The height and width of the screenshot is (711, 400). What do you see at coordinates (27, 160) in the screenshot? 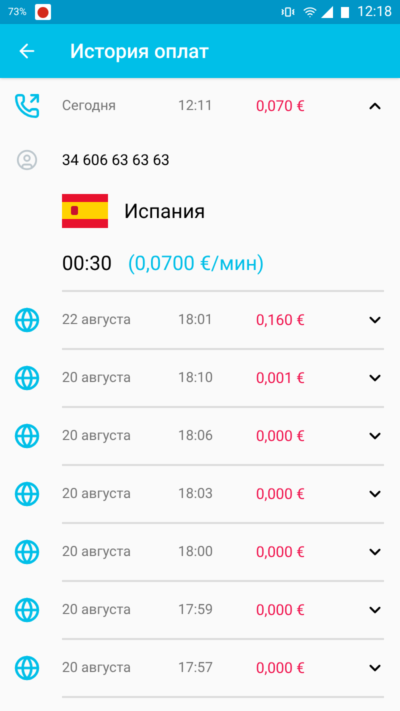
I see `contact-icon` at bounding box center [27, 160].